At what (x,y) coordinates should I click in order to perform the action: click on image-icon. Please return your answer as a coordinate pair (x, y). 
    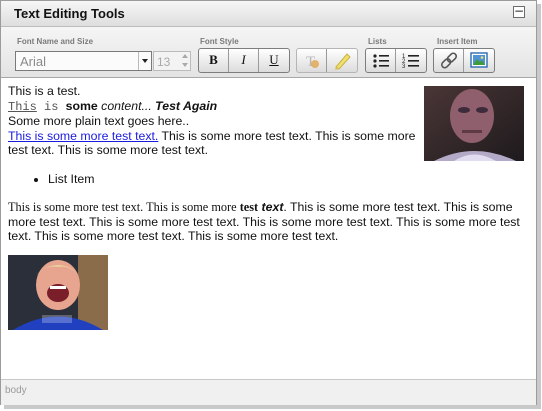
    Looking at the image, I should click on (479, 60).